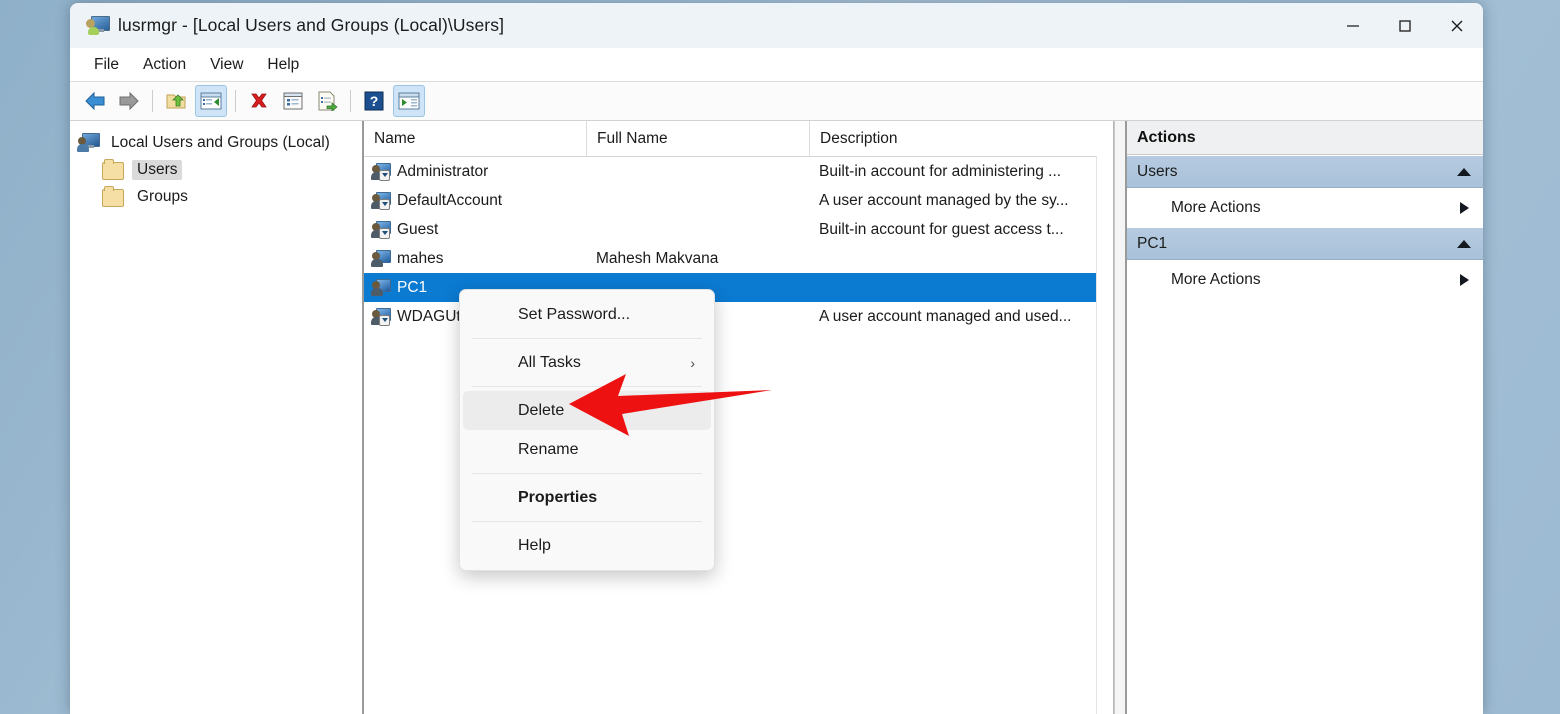 Image resolution: width=1560 pixels, height=714 pixels. What do you see at coordinates (98, 25) in the screenshot?
I see `computer-users-icon` at bounding box center [98, 25].